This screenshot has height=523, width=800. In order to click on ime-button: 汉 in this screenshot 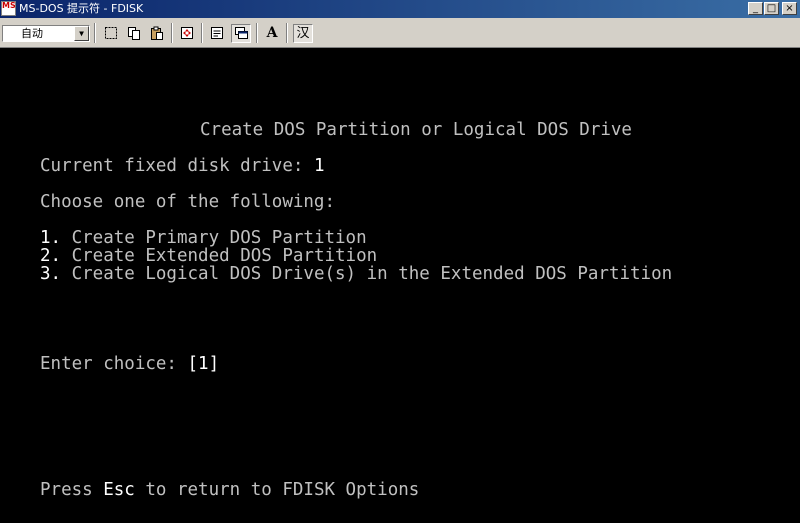, I will do `click(303, 33)`.